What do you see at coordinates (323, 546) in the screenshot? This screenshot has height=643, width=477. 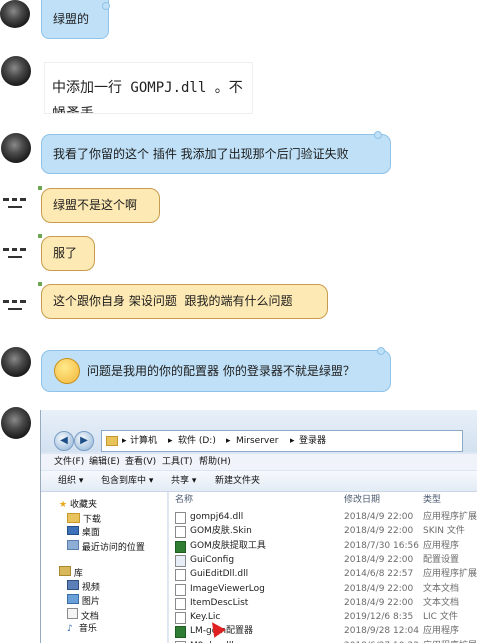 I see `file-row: GOM皮肤提取工具 2018/7/30 16:56 应用程序` at bounding box center [323, 546].